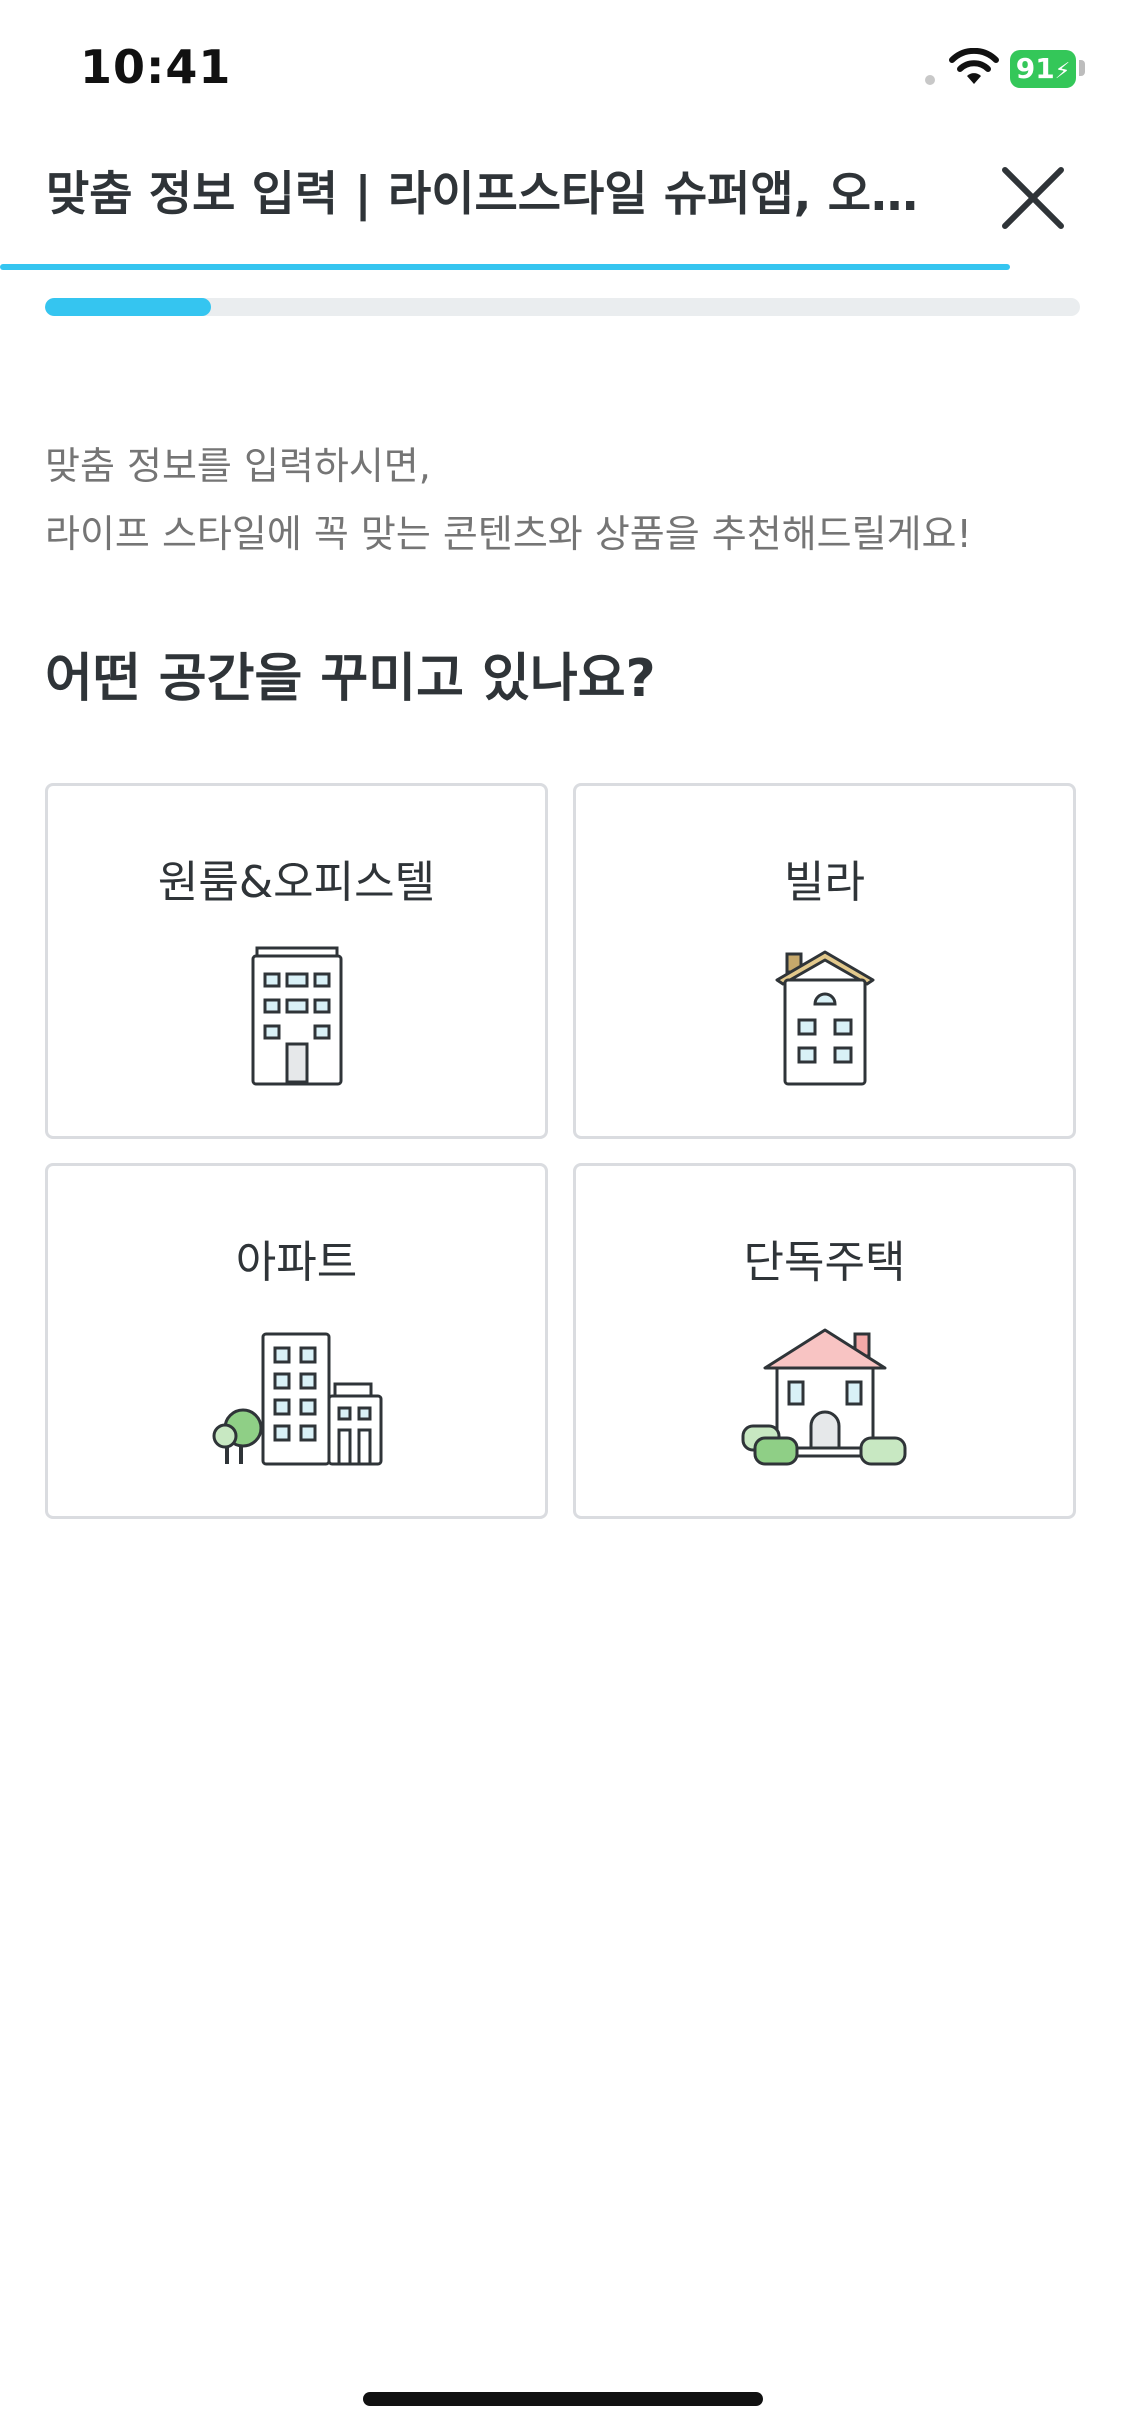  Describe the element at coordinates (128, 307) in the screenshot. I see `progress-fill` at that location.